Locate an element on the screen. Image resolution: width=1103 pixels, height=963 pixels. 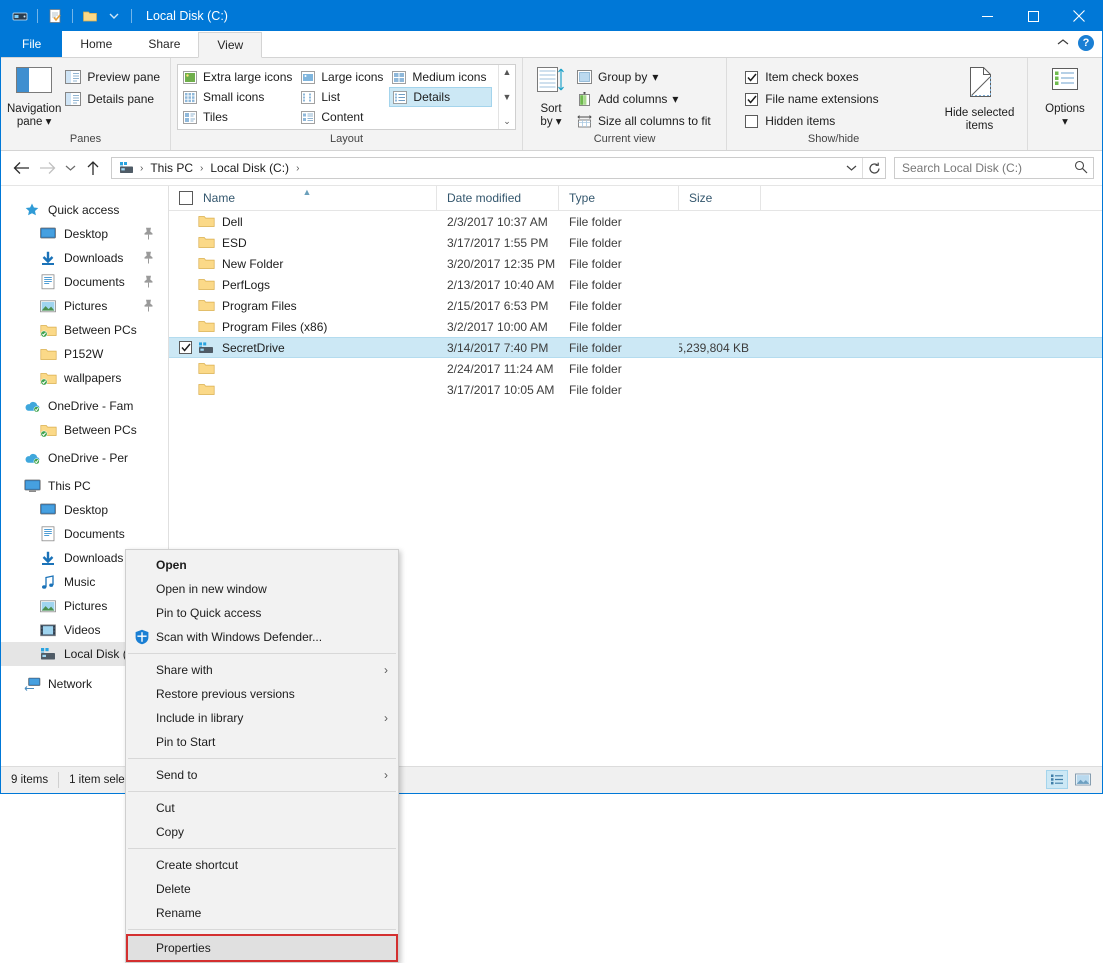
new-folder-icon is located at coordinates (90, 16).